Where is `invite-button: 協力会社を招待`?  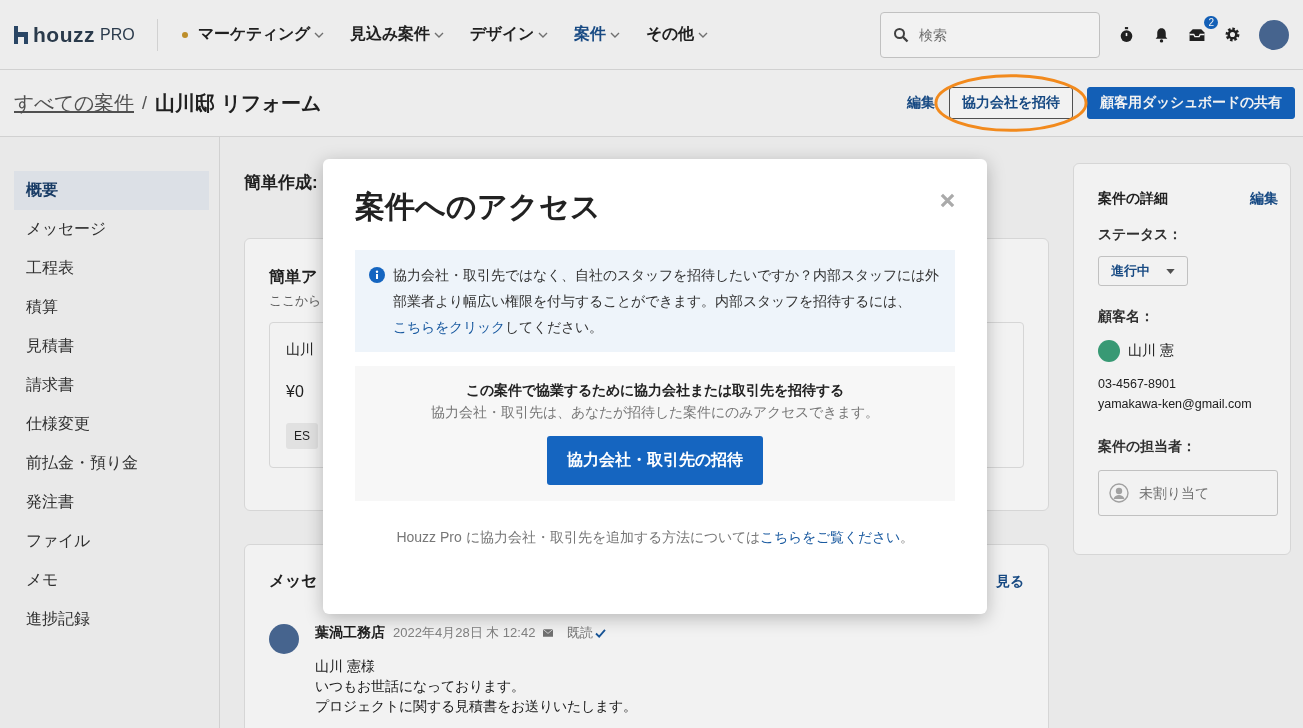
invite-button: 協力会社を招待 is located at coordinates (1011, 103).